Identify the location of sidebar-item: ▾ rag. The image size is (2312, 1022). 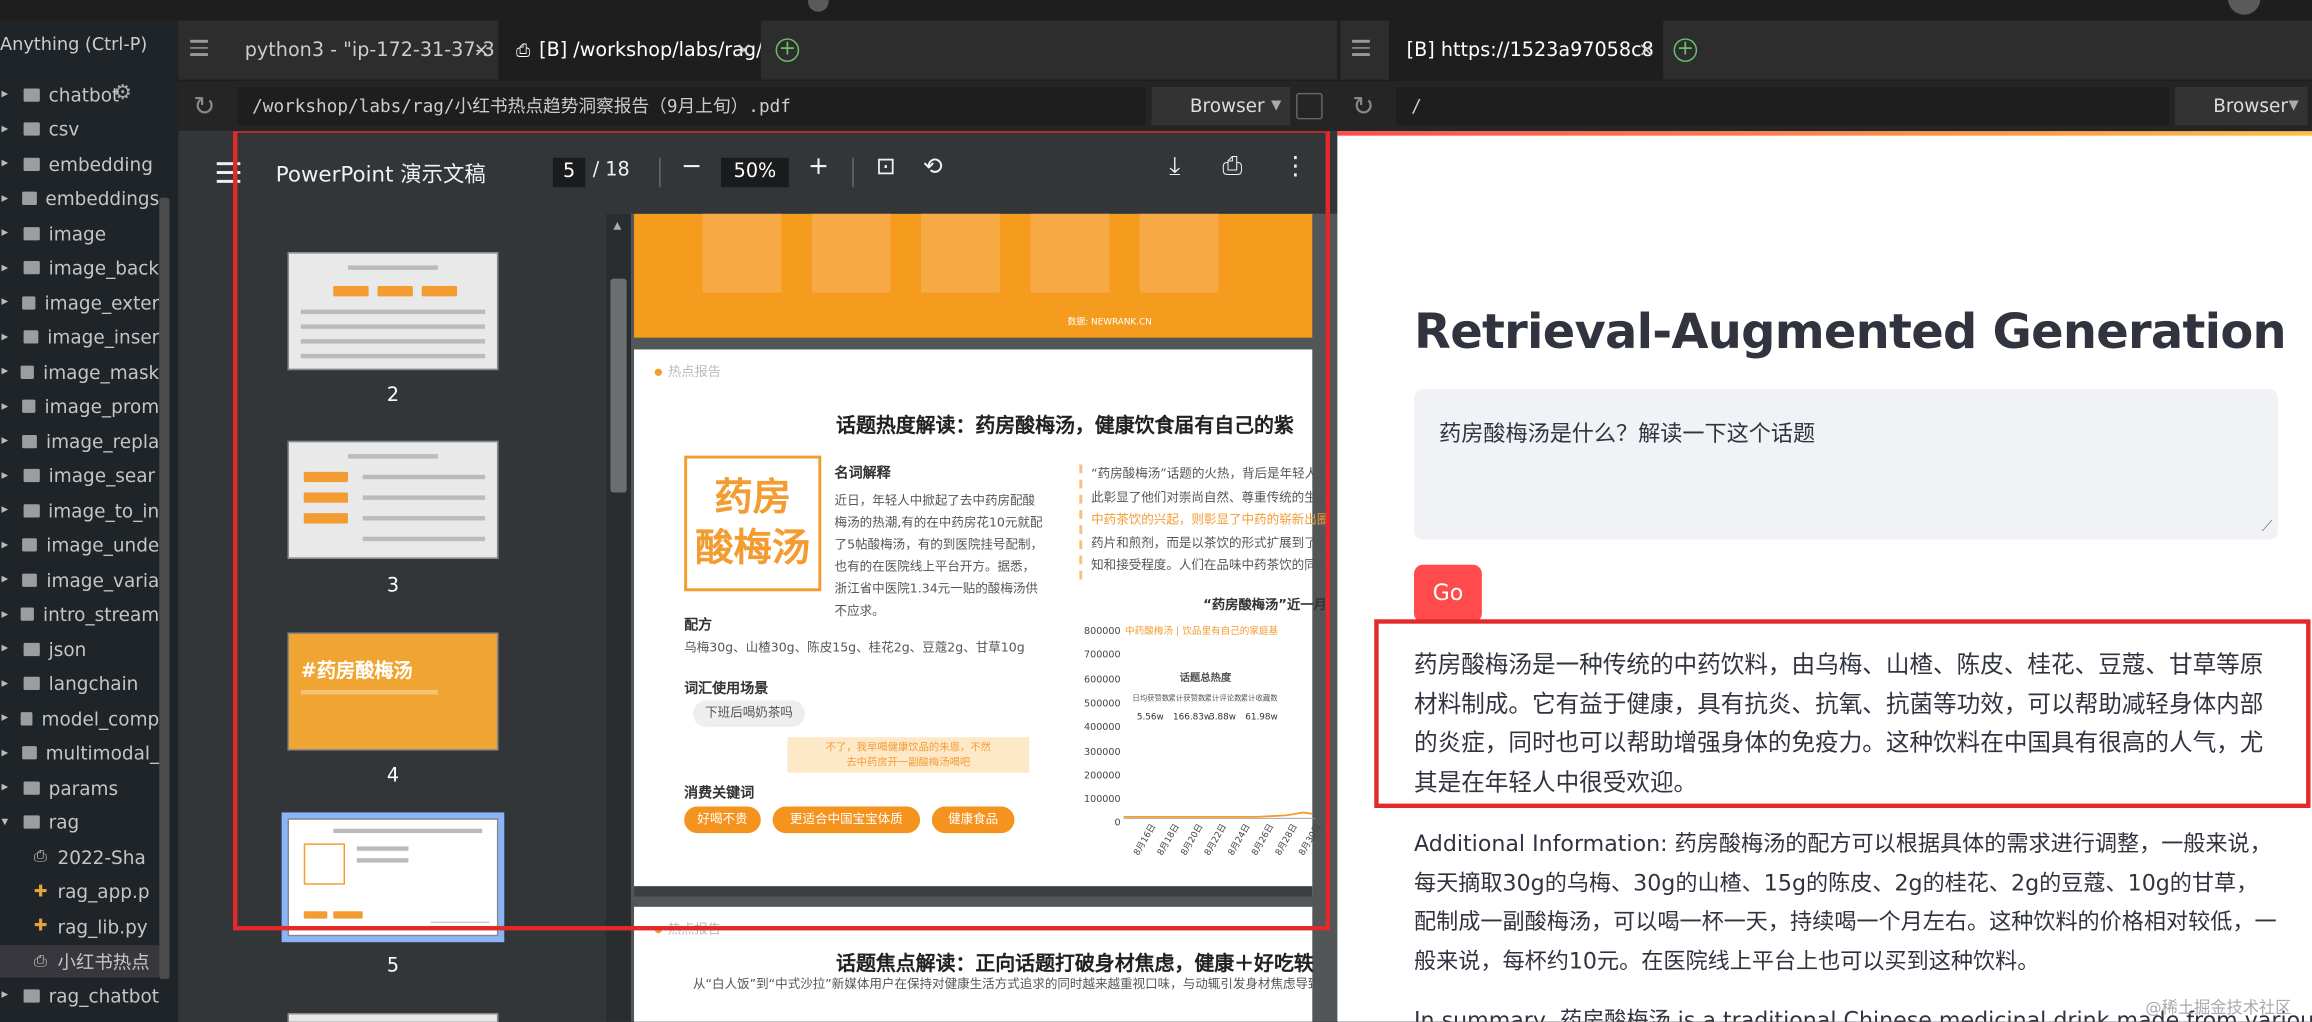
(79, 822).